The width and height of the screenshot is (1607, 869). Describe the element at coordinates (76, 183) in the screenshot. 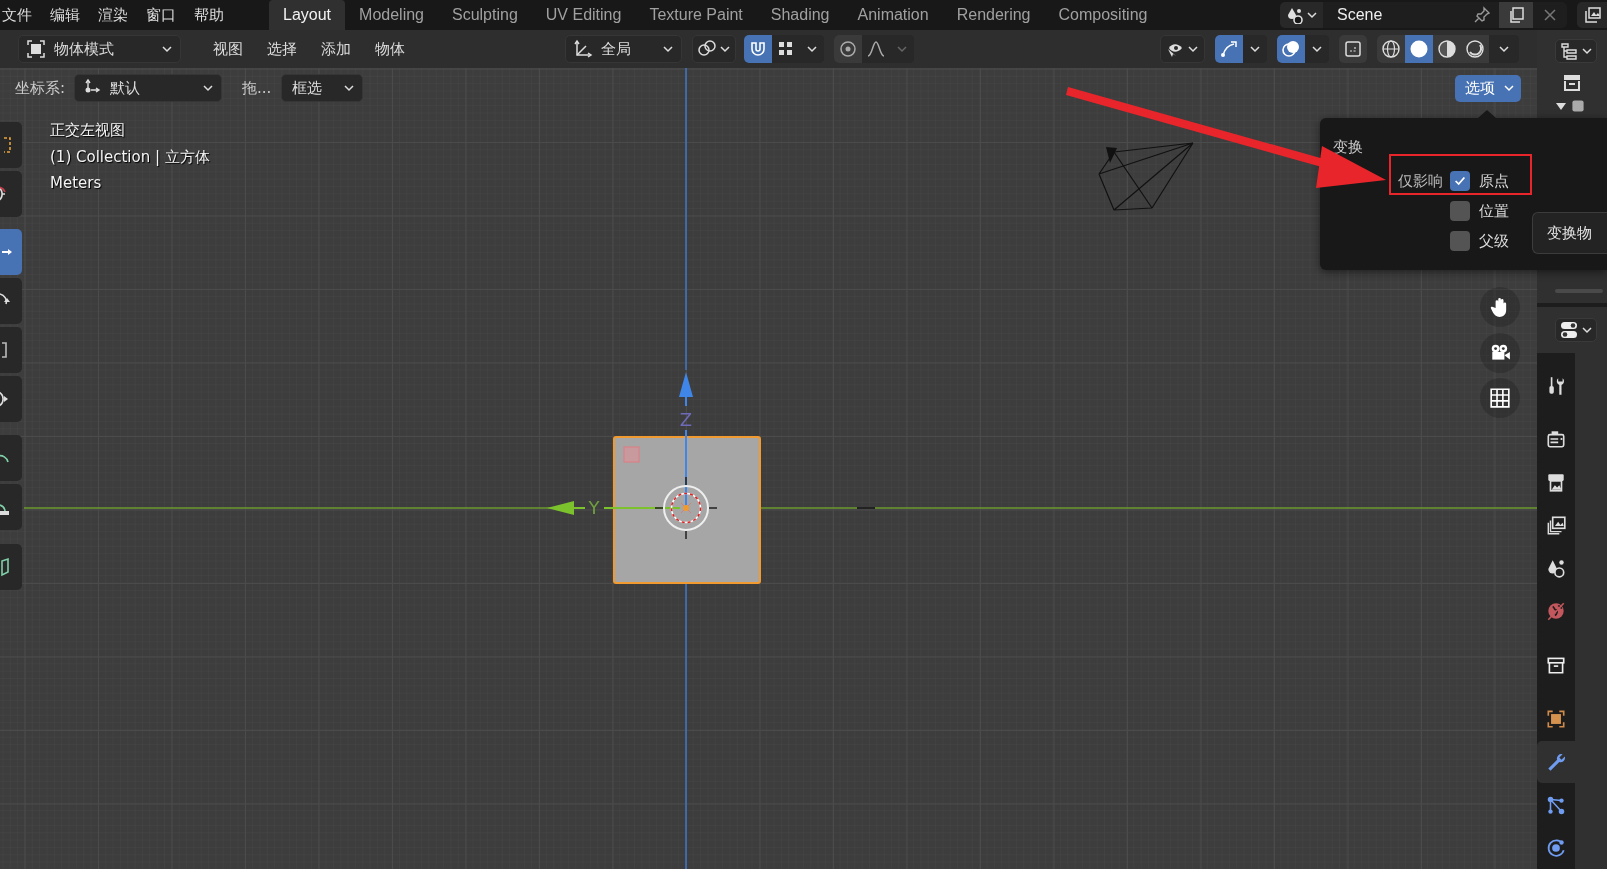

I see `viewport-info-text: Meters` at that location.